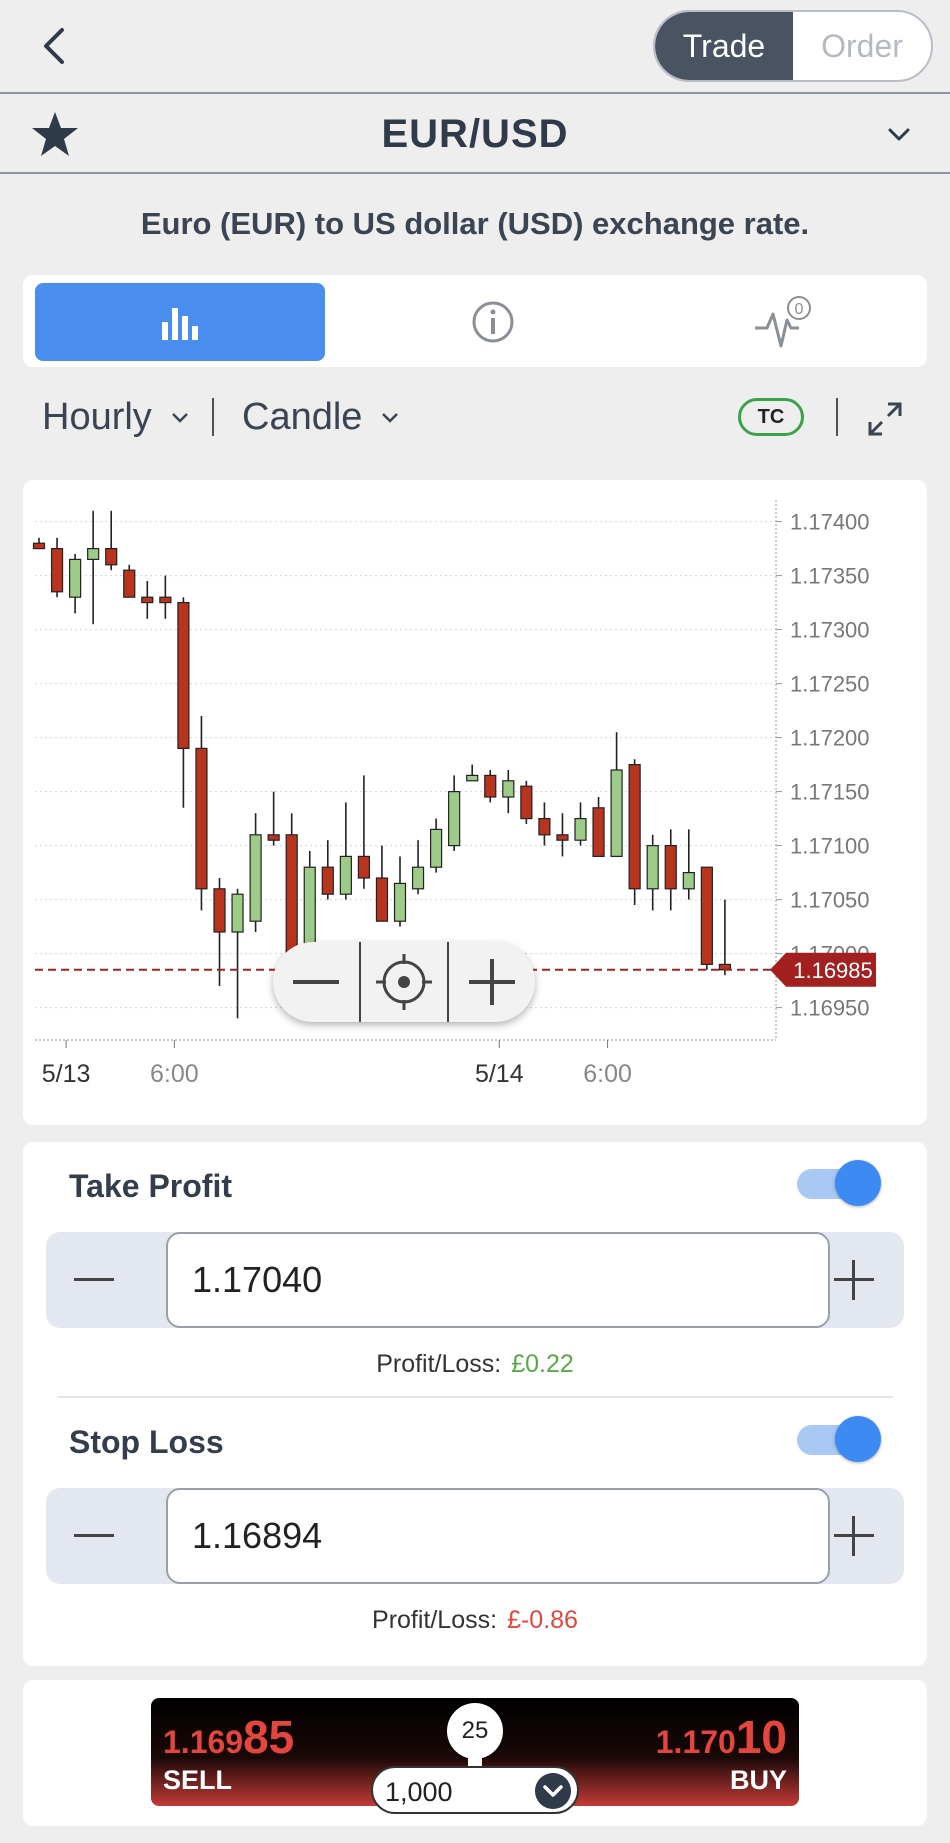 The height and width of the screenshot is (1843, 950). I want to click on tab-info, so click(493, 322).